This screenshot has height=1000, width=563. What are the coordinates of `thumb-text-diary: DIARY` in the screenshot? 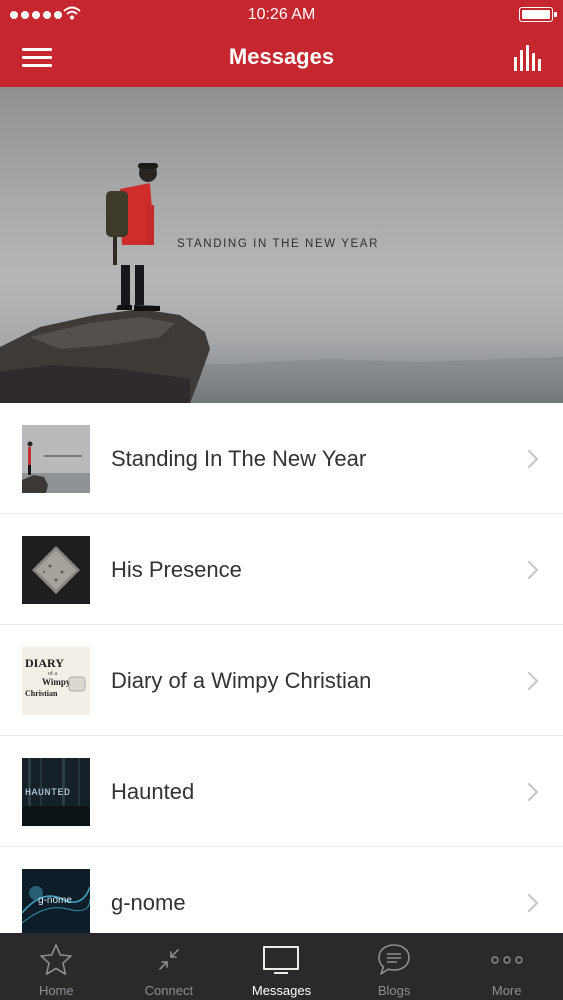 It's located at (44, 663).